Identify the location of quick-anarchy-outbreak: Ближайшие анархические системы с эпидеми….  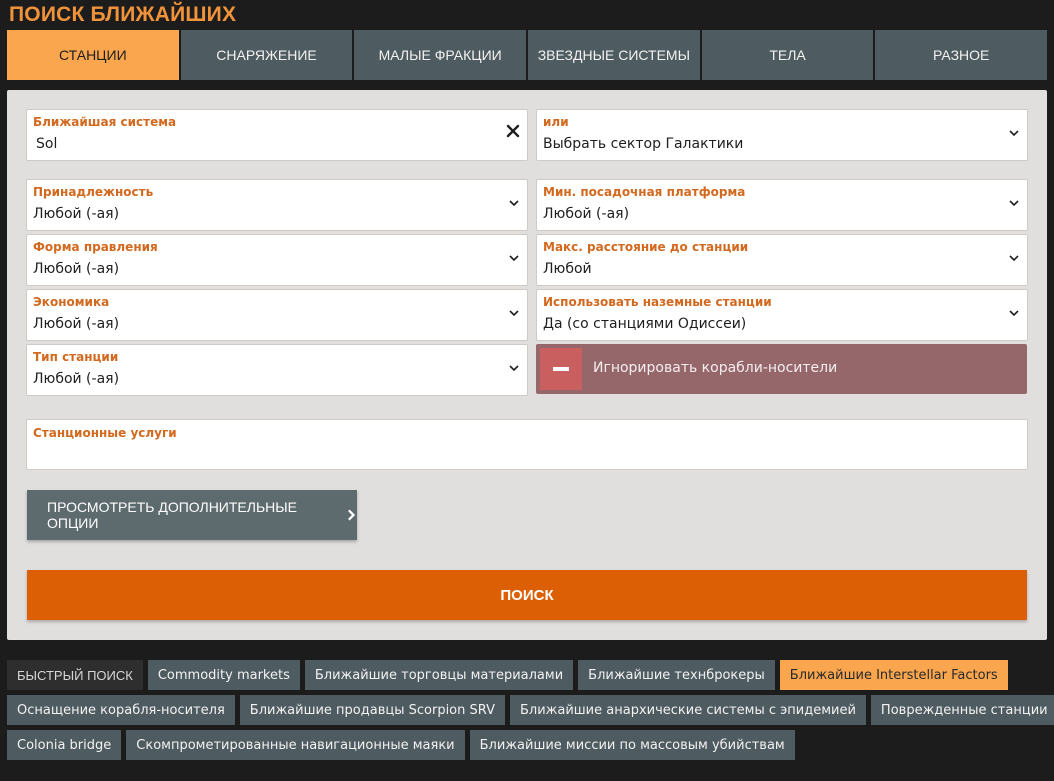
(687, 710).